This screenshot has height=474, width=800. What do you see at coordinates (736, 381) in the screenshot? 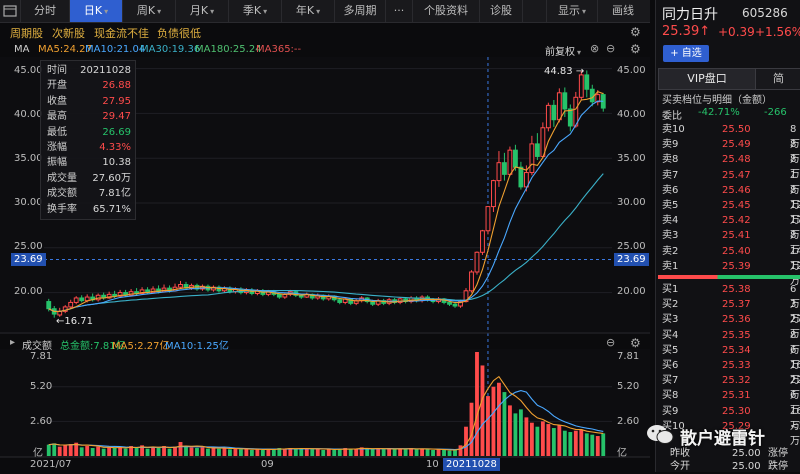
I see `level-price: 25.32` at bounding box center [736, 381].